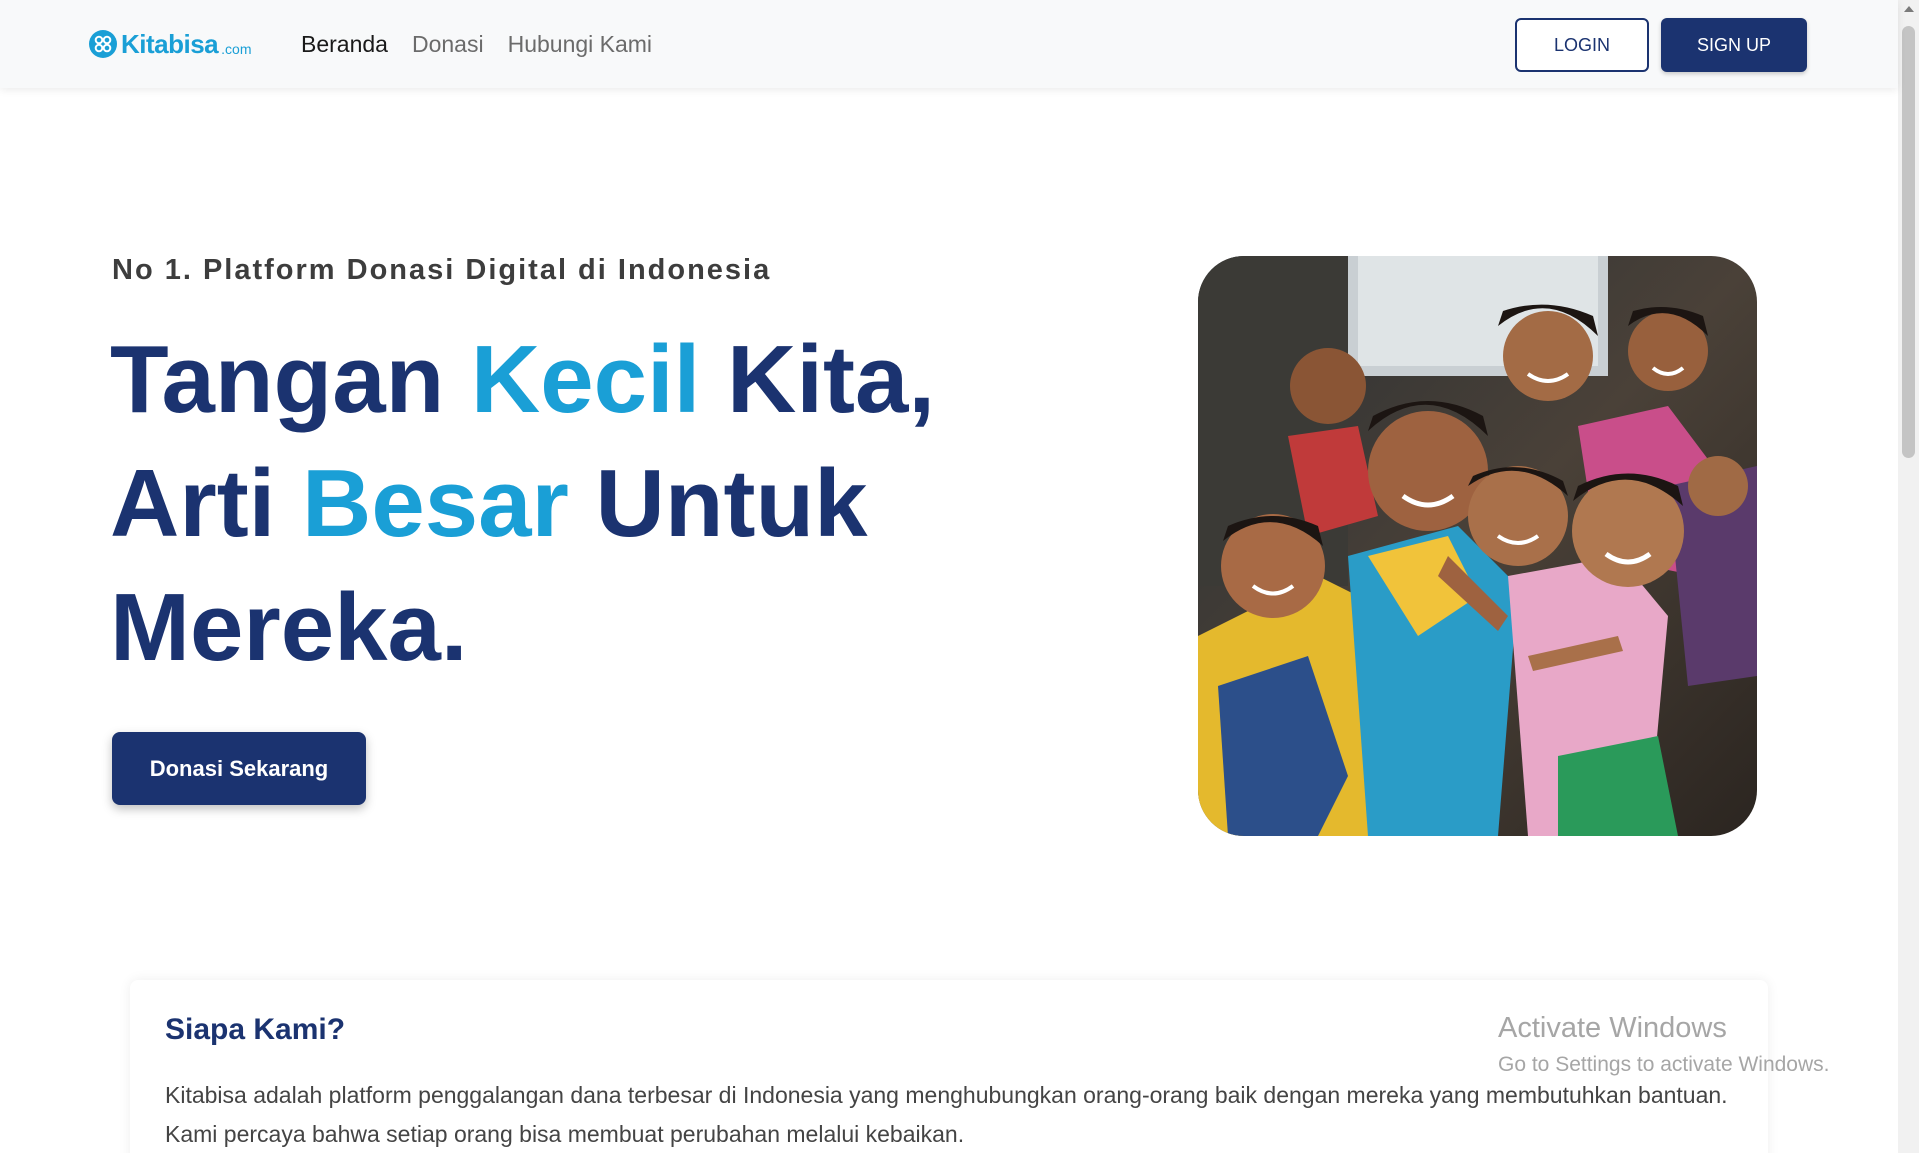 This screenshot has width=1919, height=1153. Describe the element at coordinates (818, 379) in the screenshot. I see `headline-text: Kita,` at that location.